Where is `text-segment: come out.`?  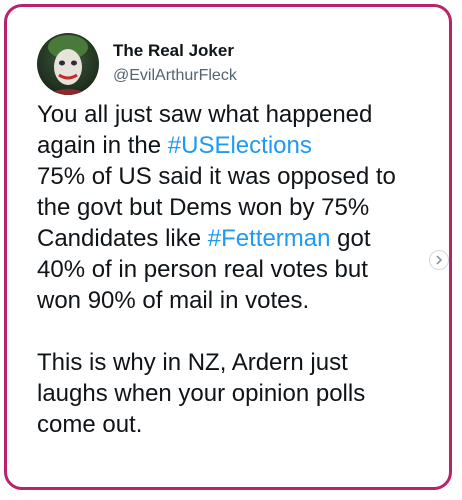
text-segment: come out. is located at coordinates (90, 424).